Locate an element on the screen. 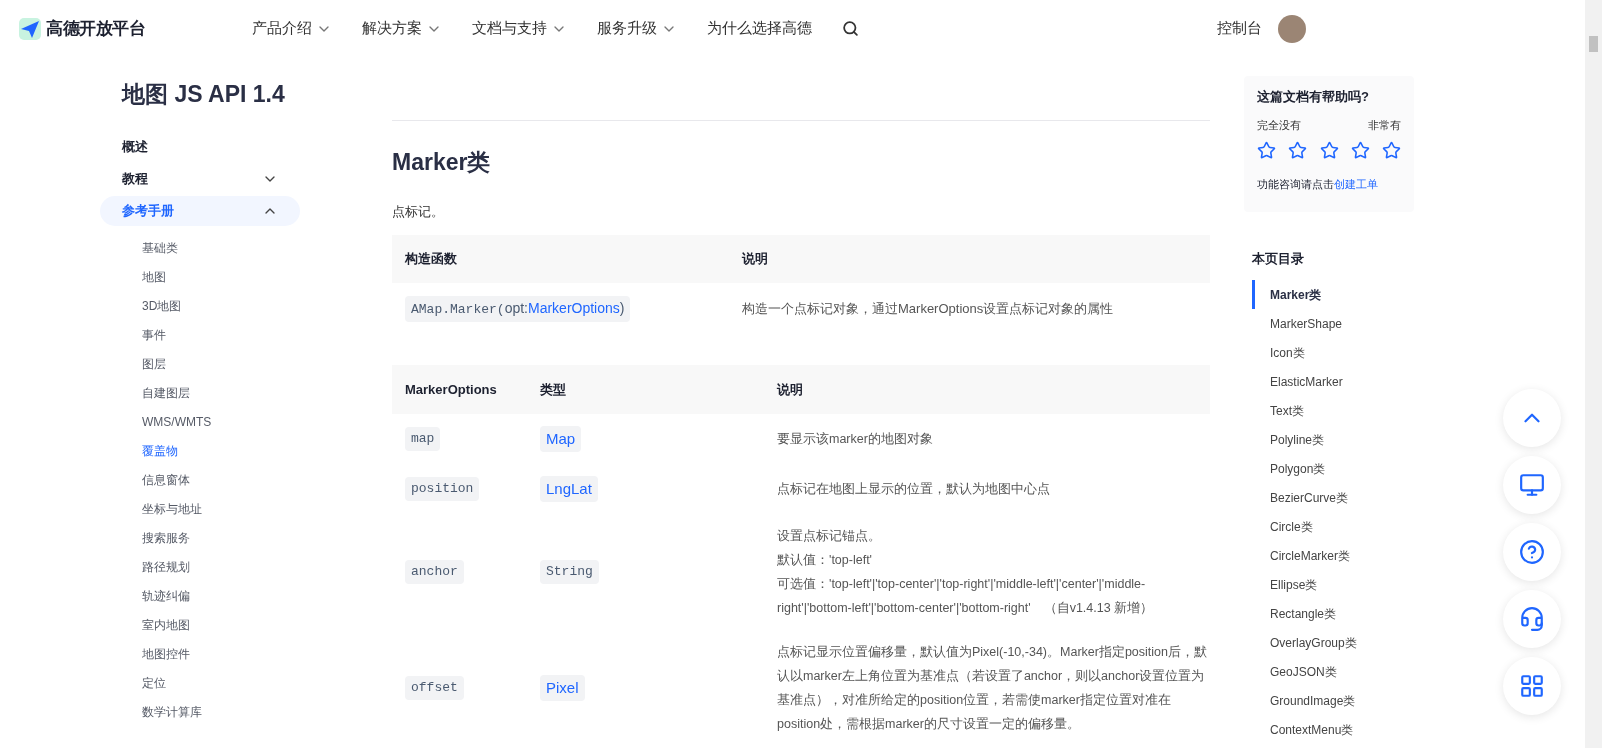 The height and width of the screenshot is (748, 1602). headset-icon is located at coordinates (1532, 619).